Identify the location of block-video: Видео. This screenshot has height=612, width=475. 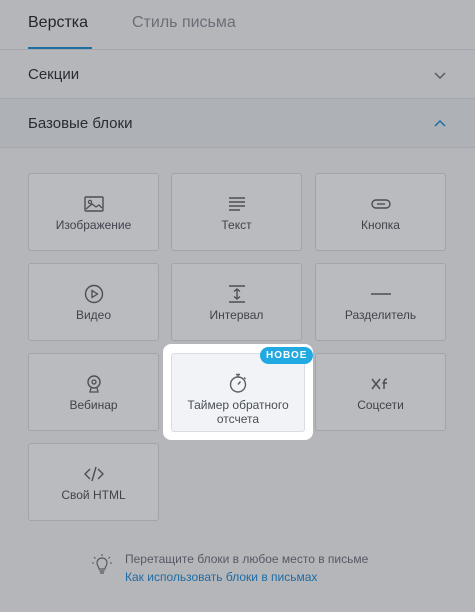
(93, 302).